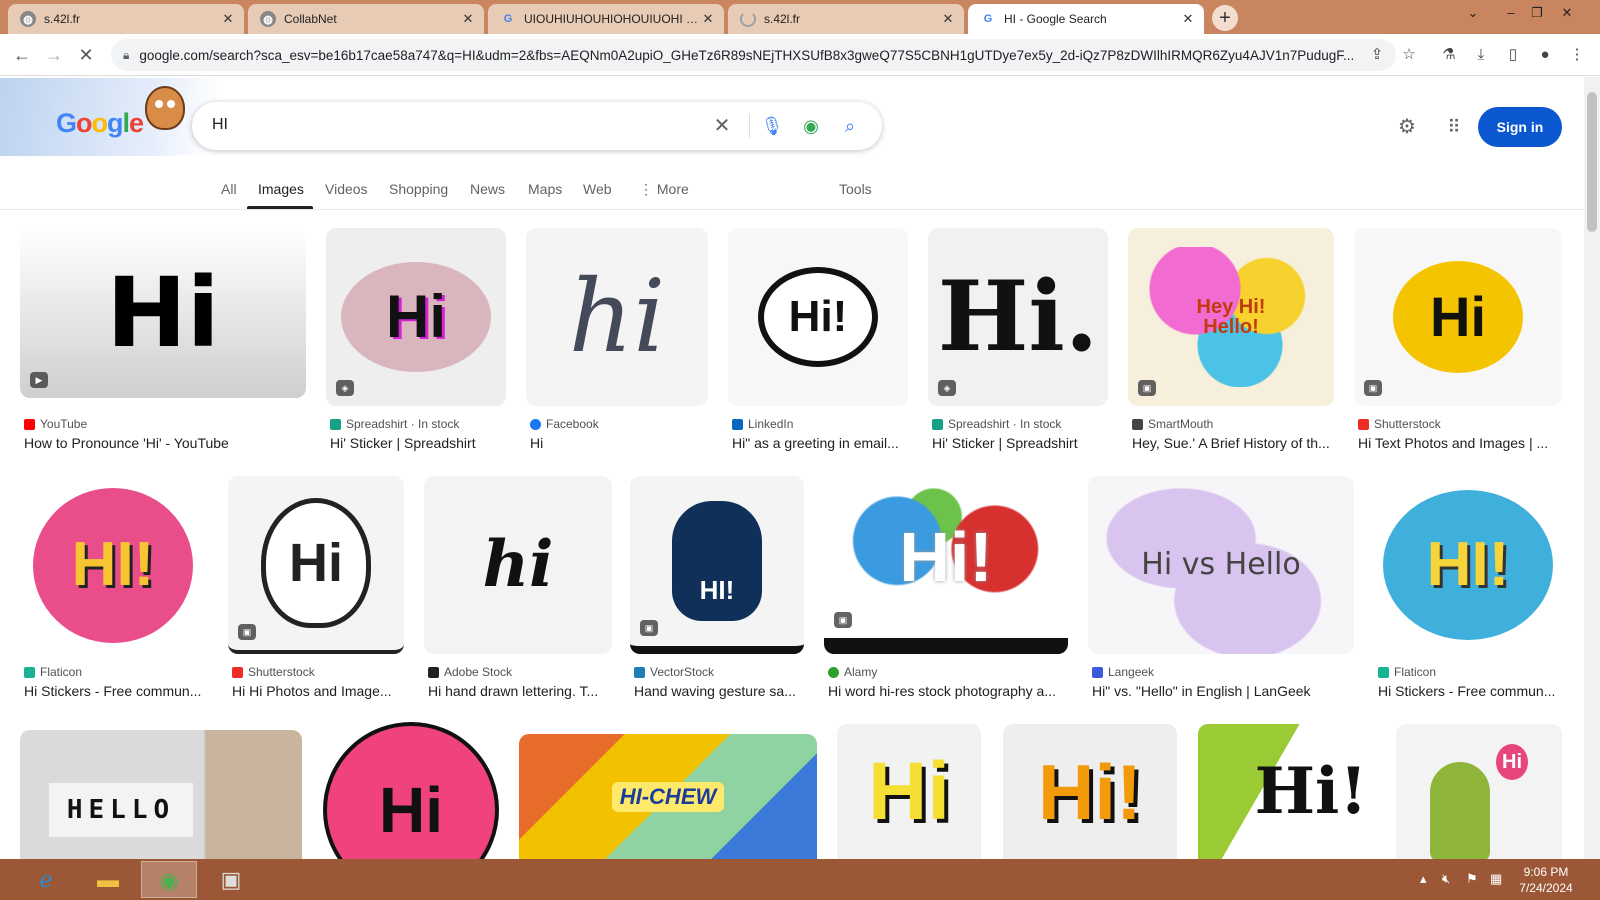  I want to click on forward-button: →, so click(54, 55).